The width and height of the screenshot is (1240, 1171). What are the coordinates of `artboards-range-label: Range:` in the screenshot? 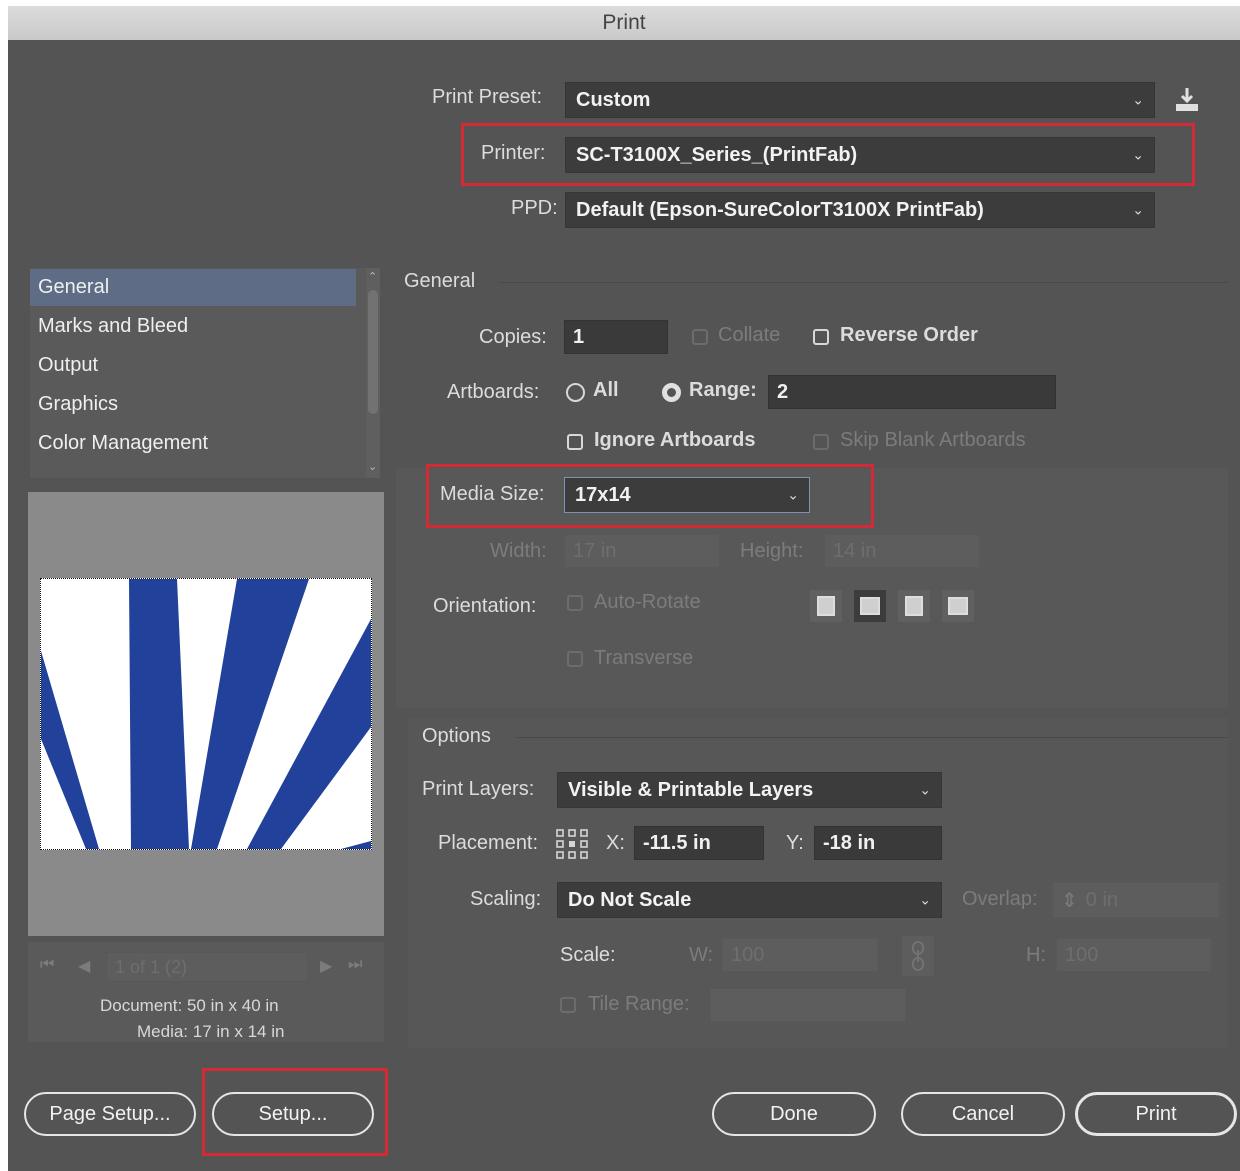 It's located at (723, 390).